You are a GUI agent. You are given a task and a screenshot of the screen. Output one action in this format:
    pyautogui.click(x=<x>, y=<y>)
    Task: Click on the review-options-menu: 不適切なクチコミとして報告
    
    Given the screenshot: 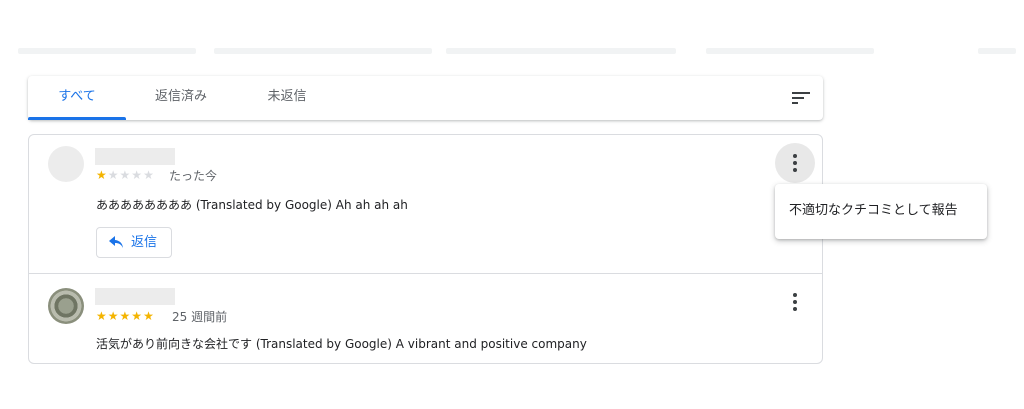 What is the action you would take?
    pyautogui.click(x=881, y=211)
    